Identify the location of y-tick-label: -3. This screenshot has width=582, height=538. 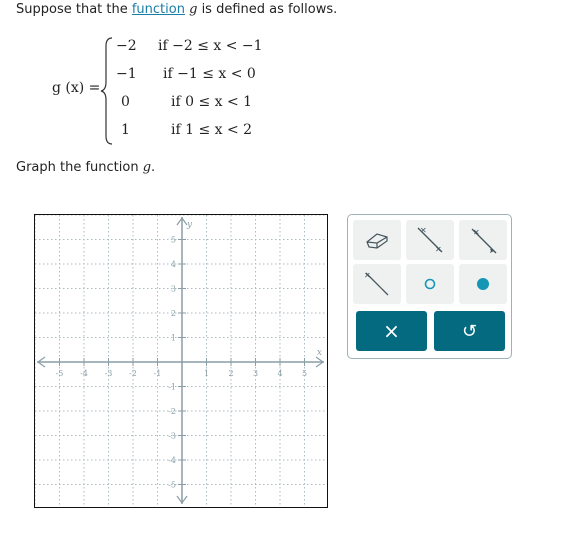
(172, 436).